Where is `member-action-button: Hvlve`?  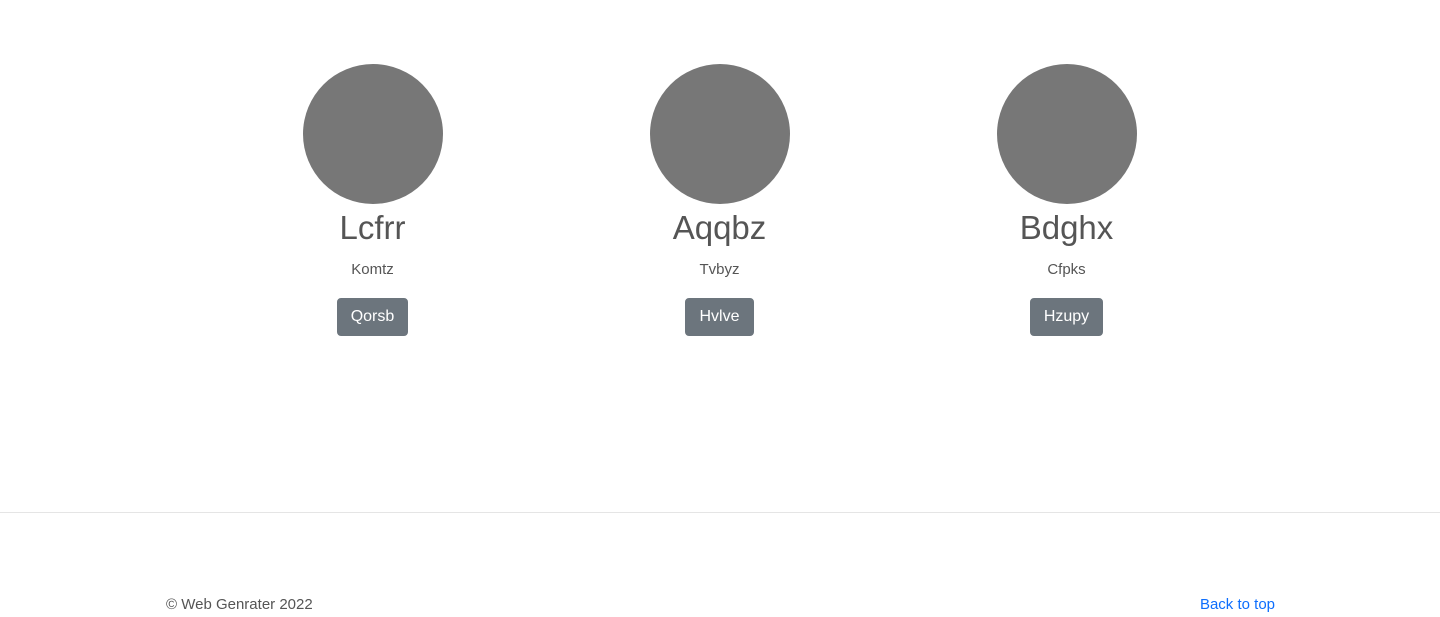
member-action-button: Hvlve is located at coordinates (719, 317).